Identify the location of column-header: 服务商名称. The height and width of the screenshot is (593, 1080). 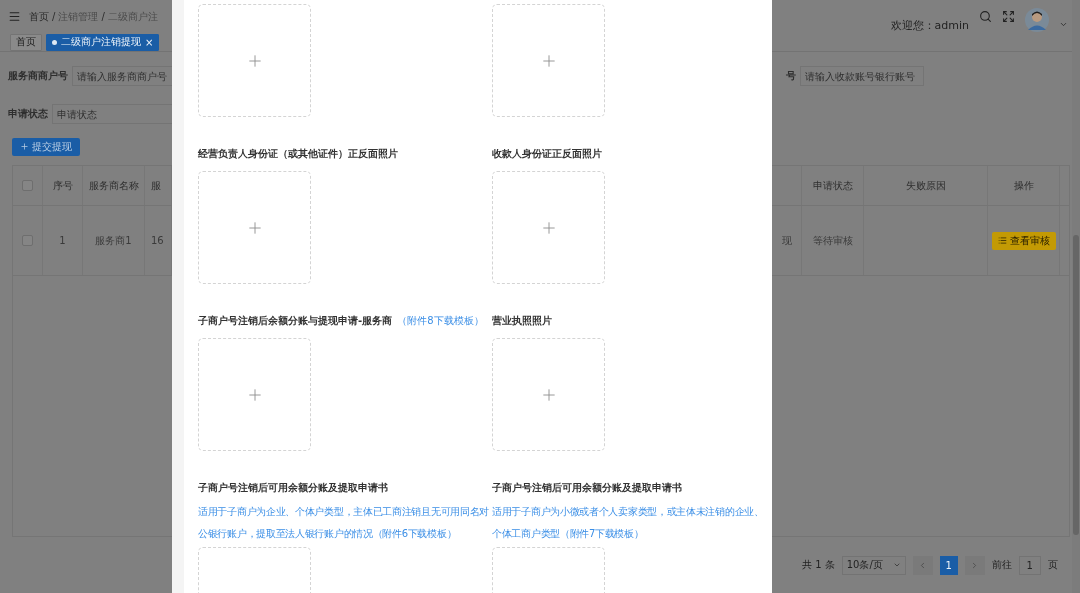
(114, 185).